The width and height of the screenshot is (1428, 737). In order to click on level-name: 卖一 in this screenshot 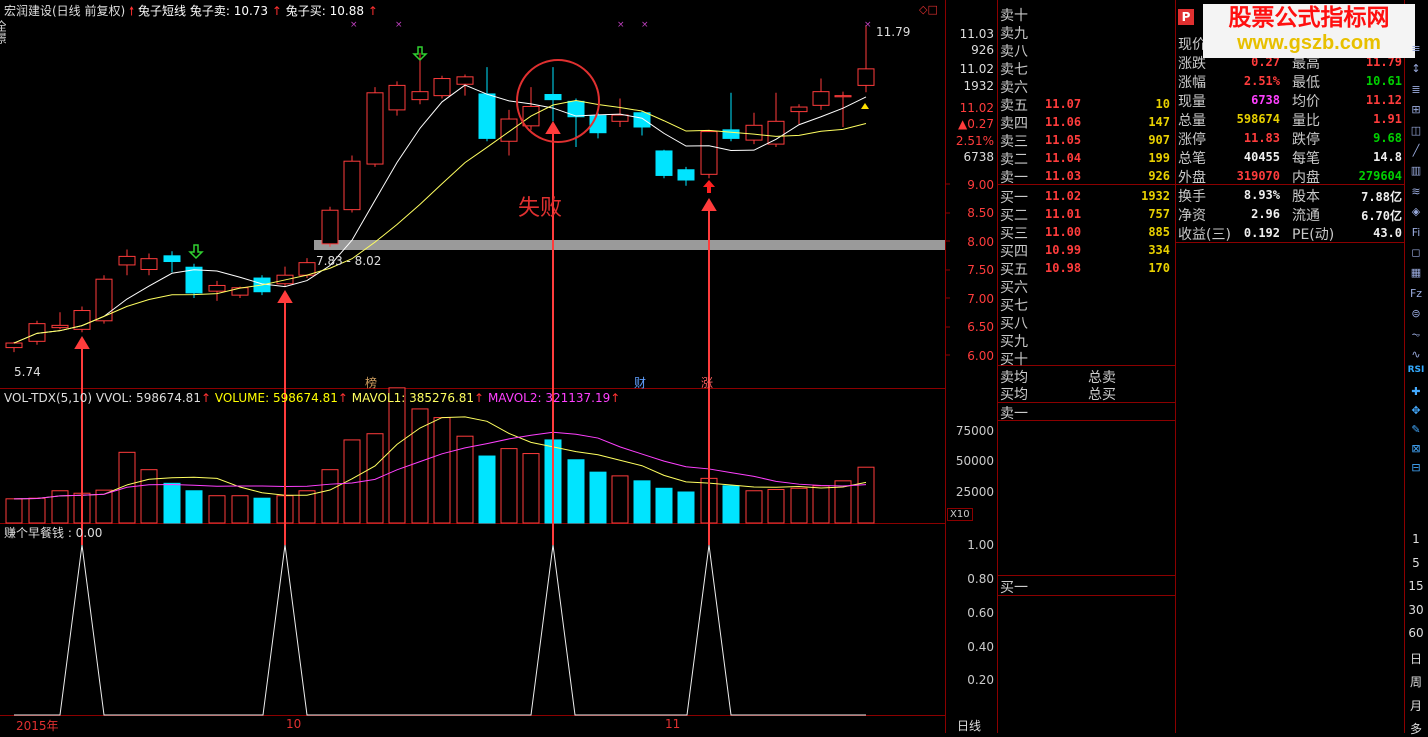, I will do `click(1014, 178)`.